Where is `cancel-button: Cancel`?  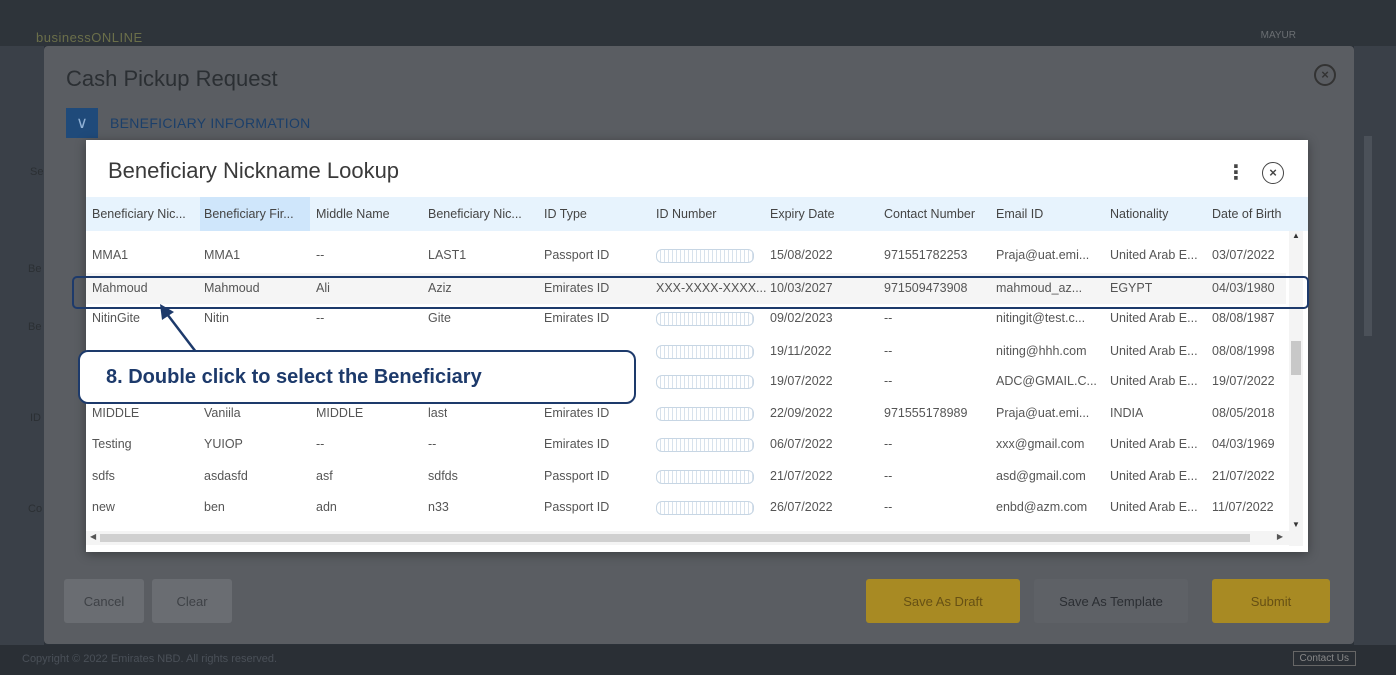
cancel-button: Cancel is located at coordinates (104, 601).